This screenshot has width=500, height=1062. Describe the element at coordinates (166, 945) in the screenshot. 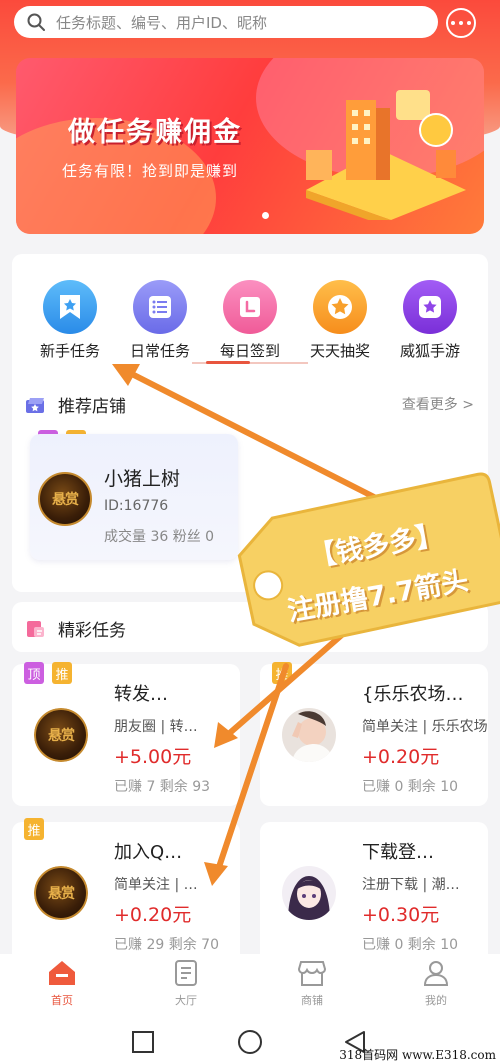

I see `task-progress: 已赚 29 剩余 70` at that location.